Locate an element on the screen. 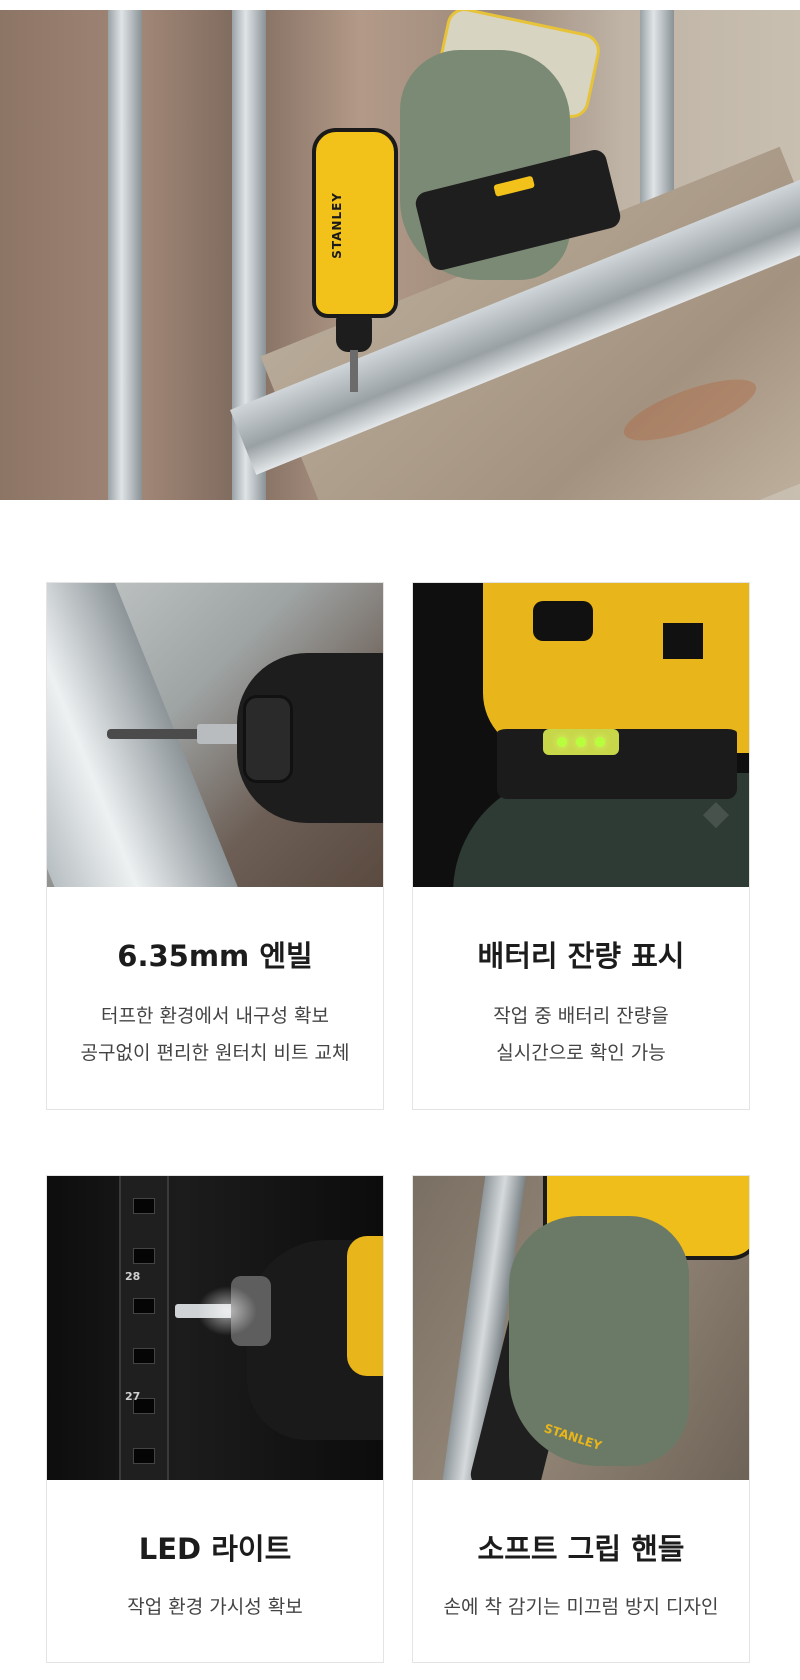 This screenshot has height=1680, width=800. brand-logo: STANLEY is located at coordinates (337, 225).